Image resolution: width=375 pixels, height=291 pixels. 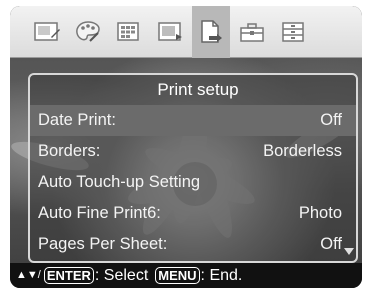 What do you see at coordinates (121, 275) in the screenshot?
I see `select-hint-text: : Select` at bounding box center [121, 275].